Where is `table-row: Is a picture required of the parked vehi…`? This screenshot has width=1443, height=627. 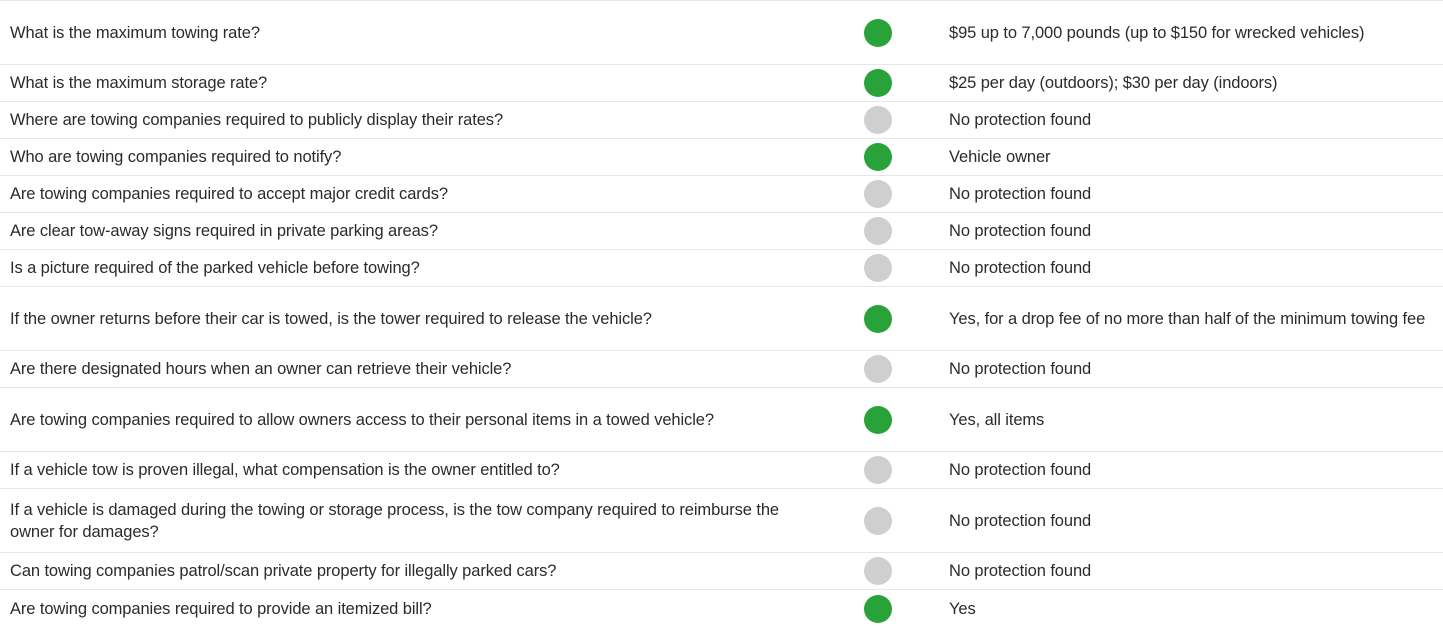 table-row: Is a picture required of the parked vehi… is located at coordinates (721, 268).